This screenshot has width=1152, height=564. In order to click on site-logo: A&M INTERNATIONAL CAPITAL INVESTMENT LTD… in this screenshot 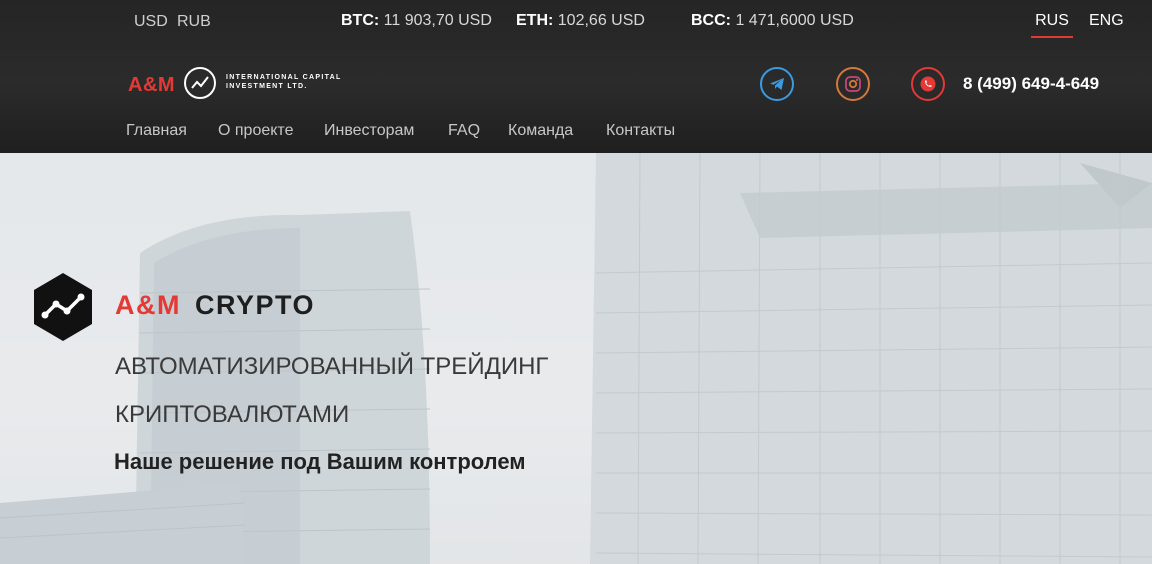, I will do `click(238, 84)`.